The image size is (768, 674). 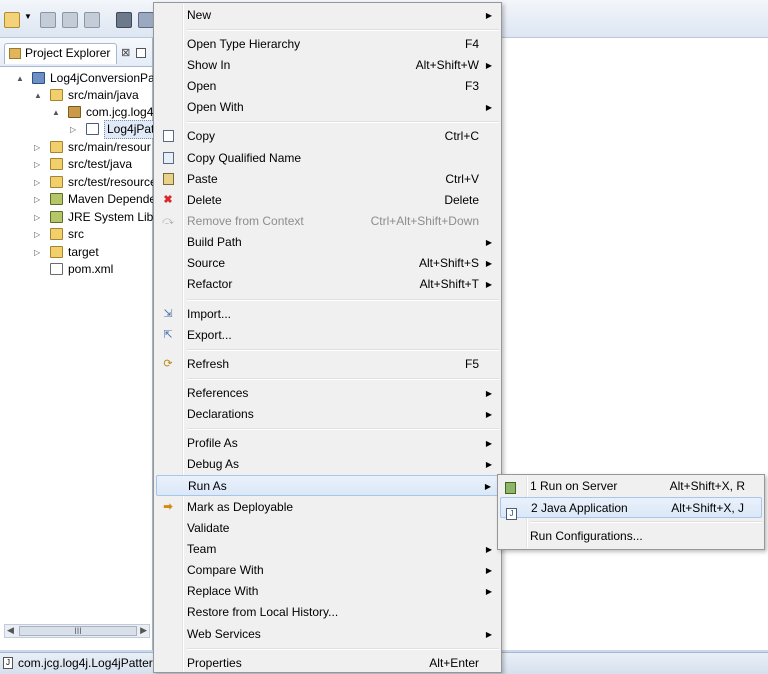 I want to click on menu-item-label: Open With, so click(x=215, y=107).